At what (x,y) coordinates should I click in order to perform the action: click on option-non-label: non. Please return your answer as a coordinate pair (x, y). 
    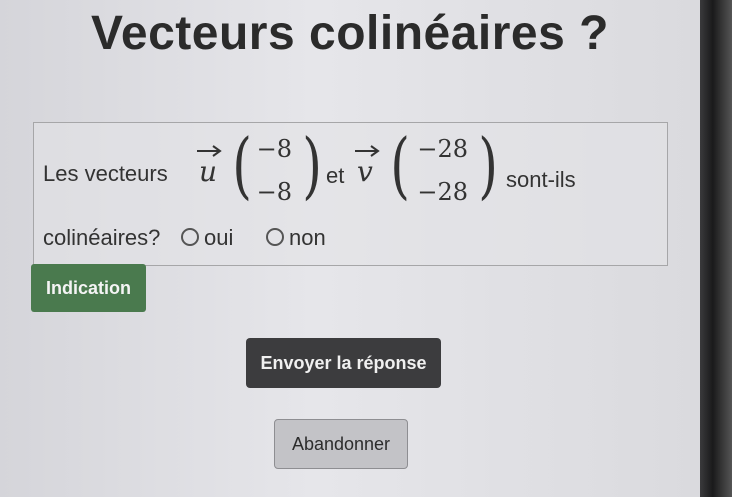
    Looking at the image, I should click on (307, 238).